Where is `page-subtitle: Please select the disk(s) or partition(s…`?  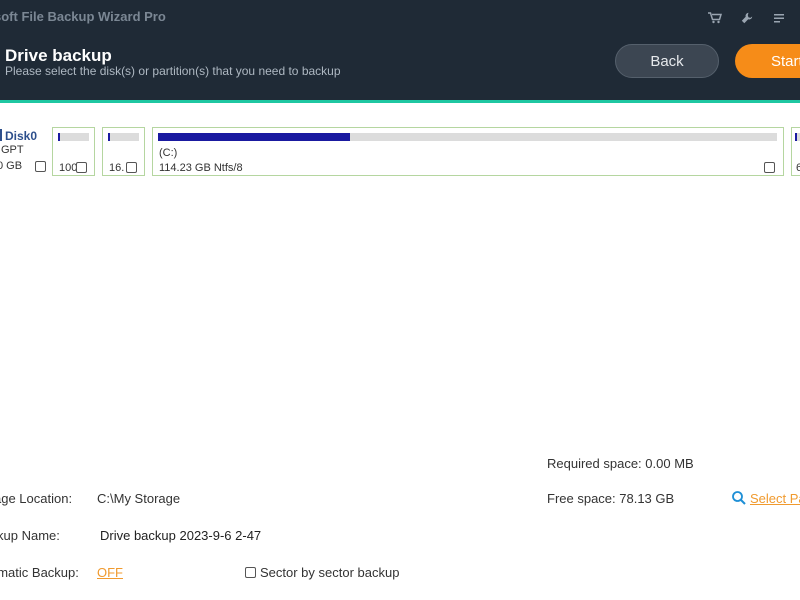 page-subtitle: Please select the disk(s) or partition(s… is located at coordinates (173, 71).